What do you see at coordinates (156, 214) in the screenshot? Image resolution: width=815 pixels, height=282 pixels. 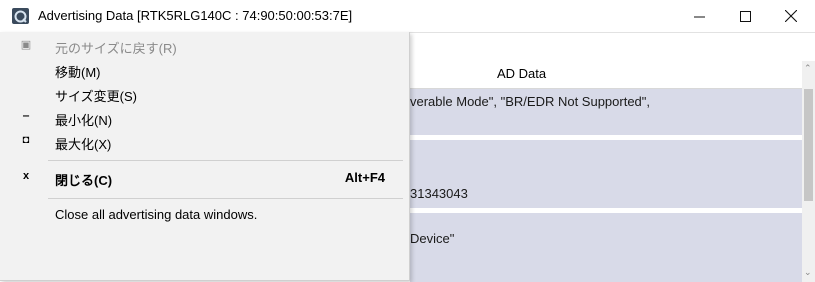 I see `menu-item-label: Close all advertising data windows.` at bounding box center [156, 214].